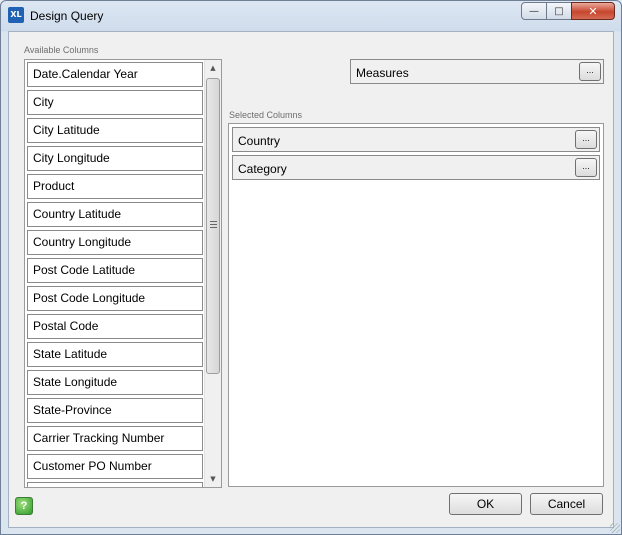 The height and width of the screenshot is (535, 622). Describe the element at coordinates (115, 270) in the screenshot. I see `available-column-item: Post Code Latitude` at that location.